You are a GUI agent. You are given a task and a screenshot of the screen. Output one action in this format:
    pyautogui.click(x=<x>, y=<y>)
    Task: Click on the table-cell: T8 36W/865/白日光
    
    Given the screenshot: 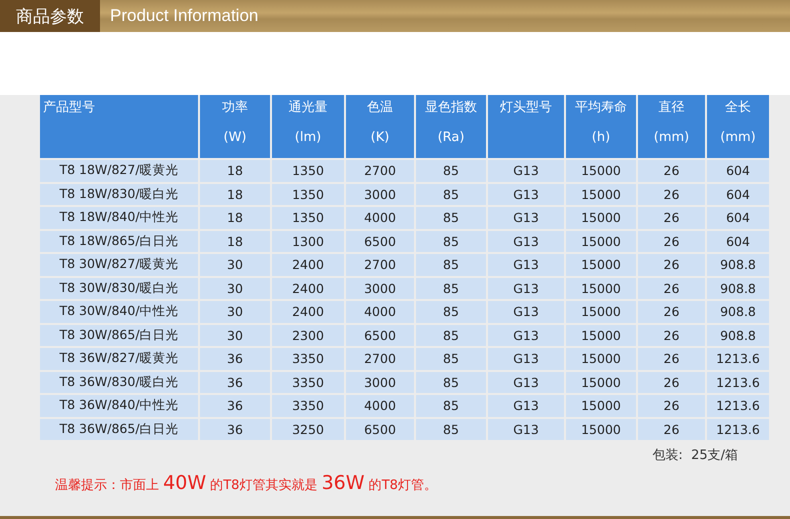 What is the action you would take?
    pyautogui.click(x=119, y=429)
    